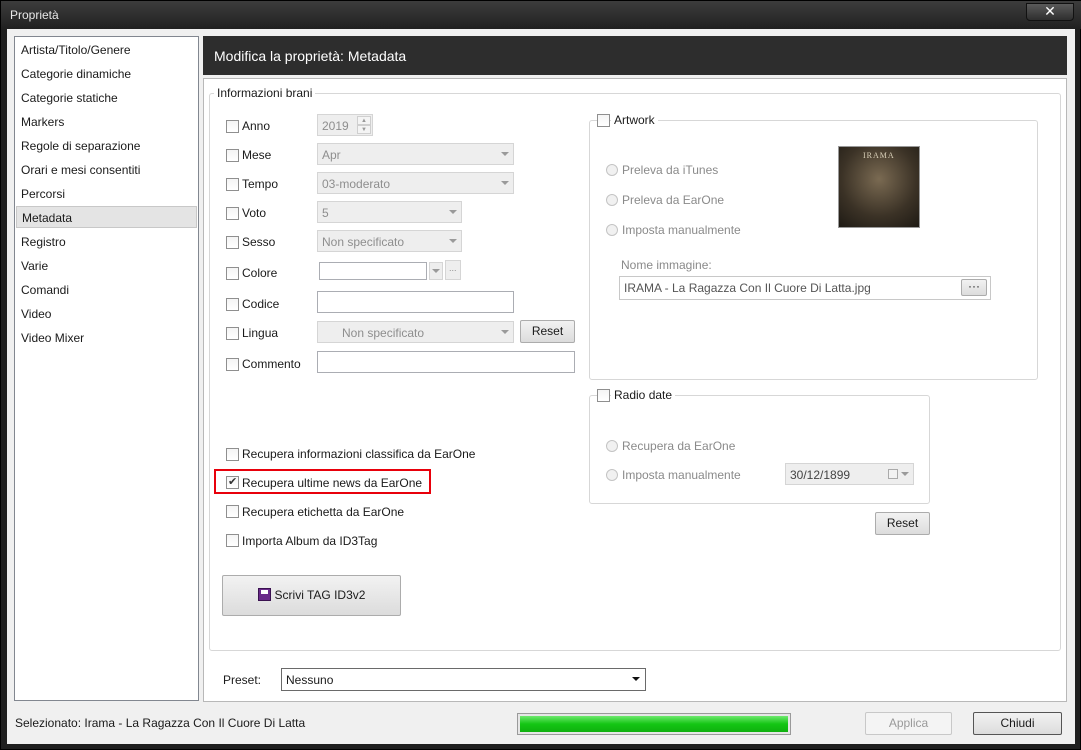 The height and width of the screenshot is (750, 1081). What do you see at coordinates (232, 540) in the screenshot?
I see `option-album-checkbox` at bounding box center [232, 540].